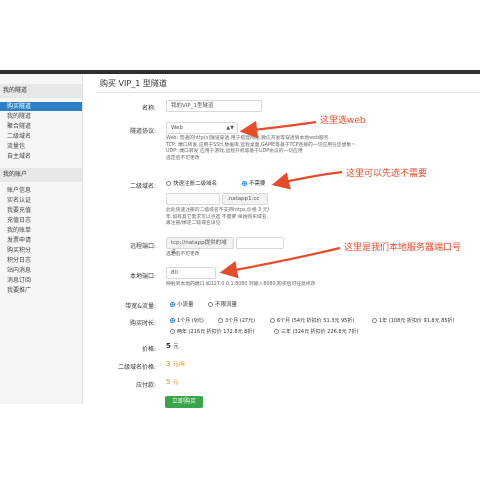  I want to click on sidebar-item-traffic-pack: 流量包, so click(16, 146).